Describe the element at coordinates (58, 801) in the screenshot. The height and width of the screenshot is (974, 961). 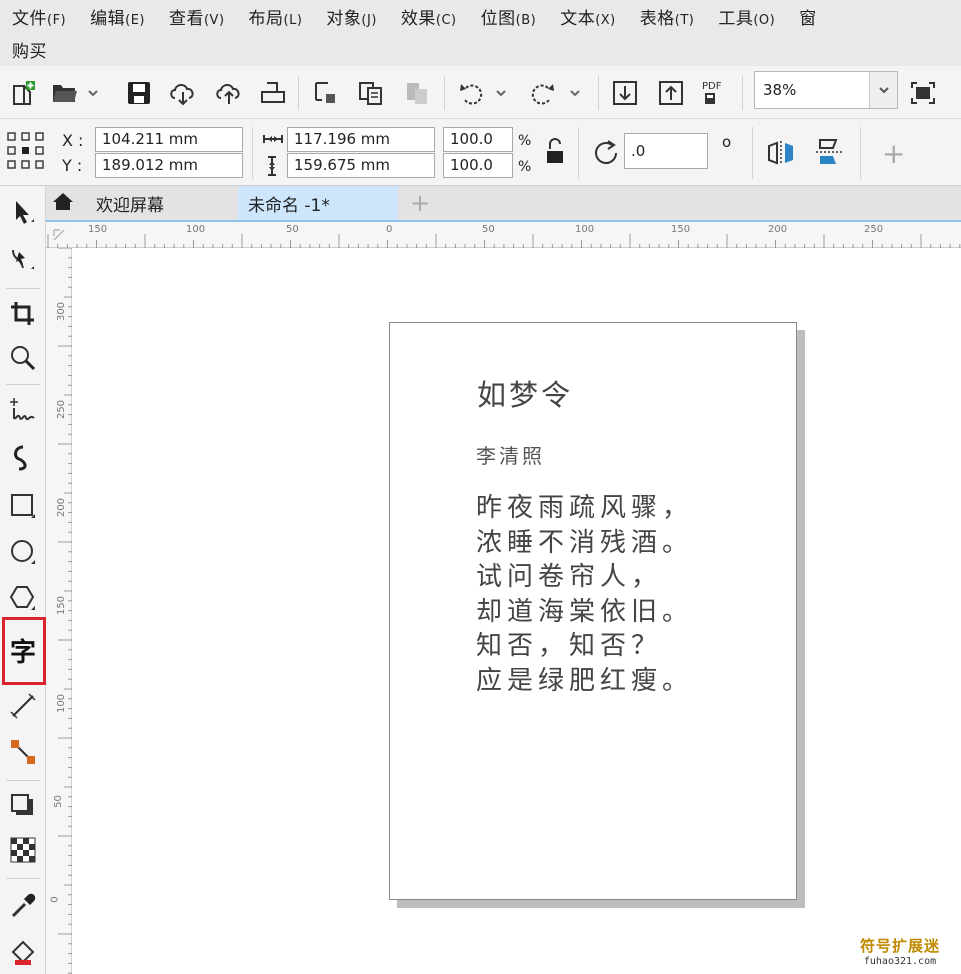
I see `v-tick-label: 50` at that location.